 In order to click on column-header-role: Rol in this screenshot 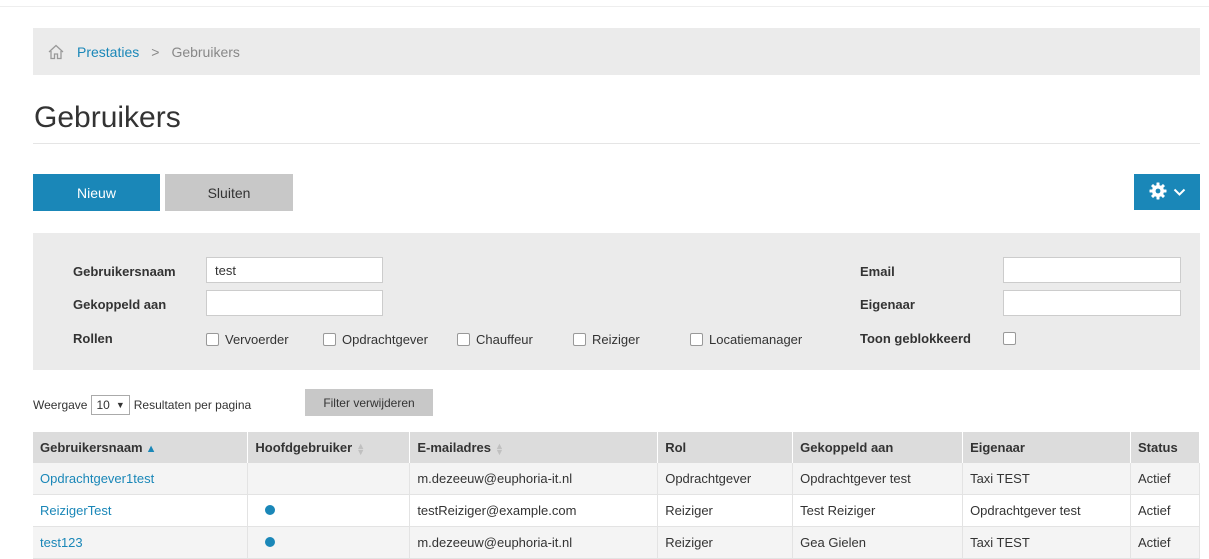, I will do `click(725, 447)`.